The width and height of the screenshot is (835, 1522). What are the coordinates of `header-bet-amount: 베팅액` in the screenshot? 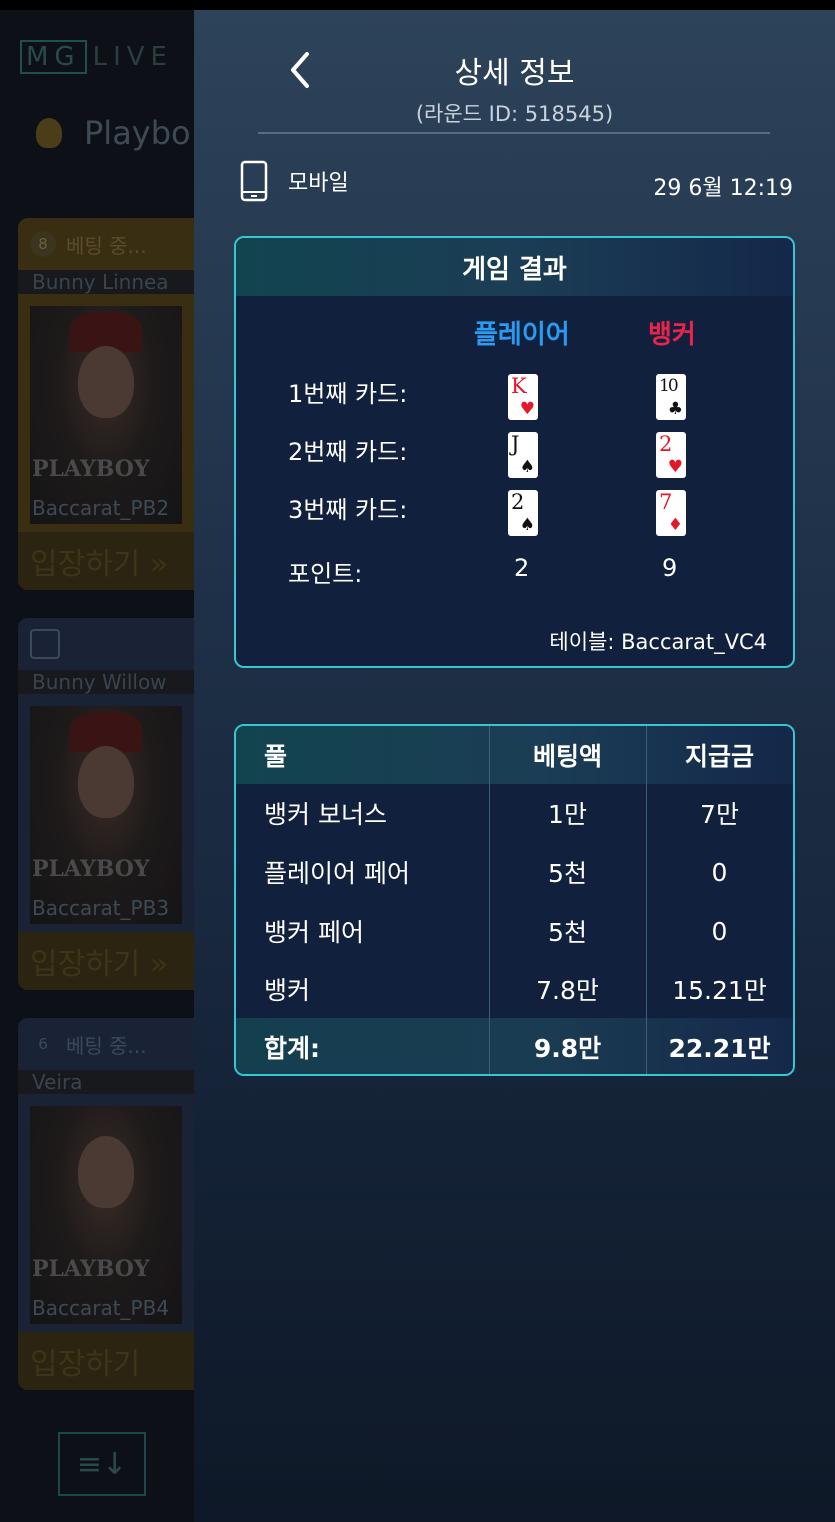 It's located at (567, 756).